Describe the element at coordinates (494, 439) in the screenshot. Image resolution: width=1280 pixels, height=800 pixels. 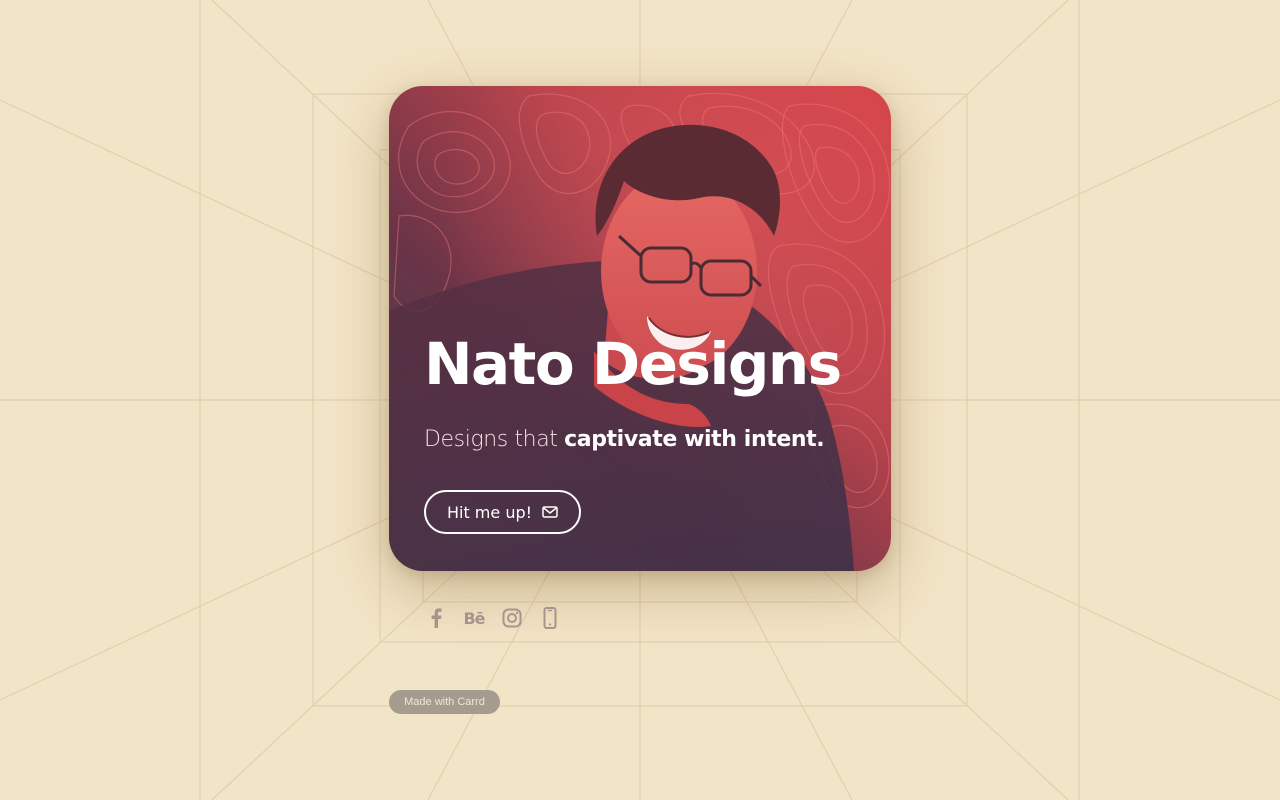
I see `tagline-light: Designs that` at that location.